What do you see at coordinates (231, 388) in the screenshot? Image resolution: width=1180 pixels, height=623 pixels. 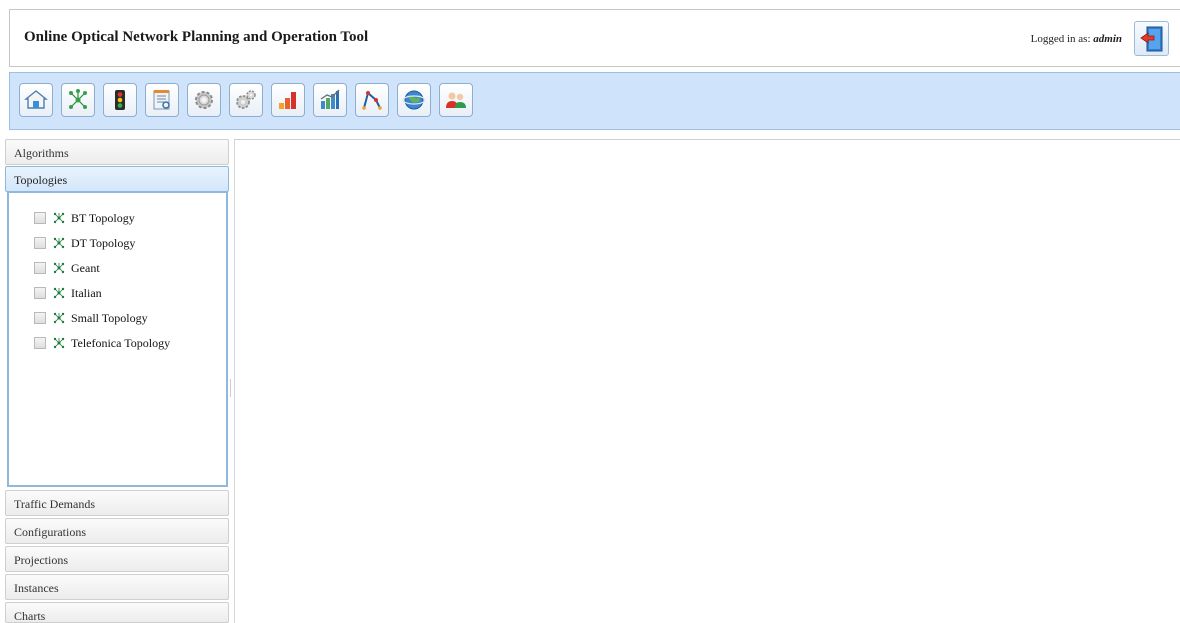 I see `panel-splitter` at bounding box center [231, 388].